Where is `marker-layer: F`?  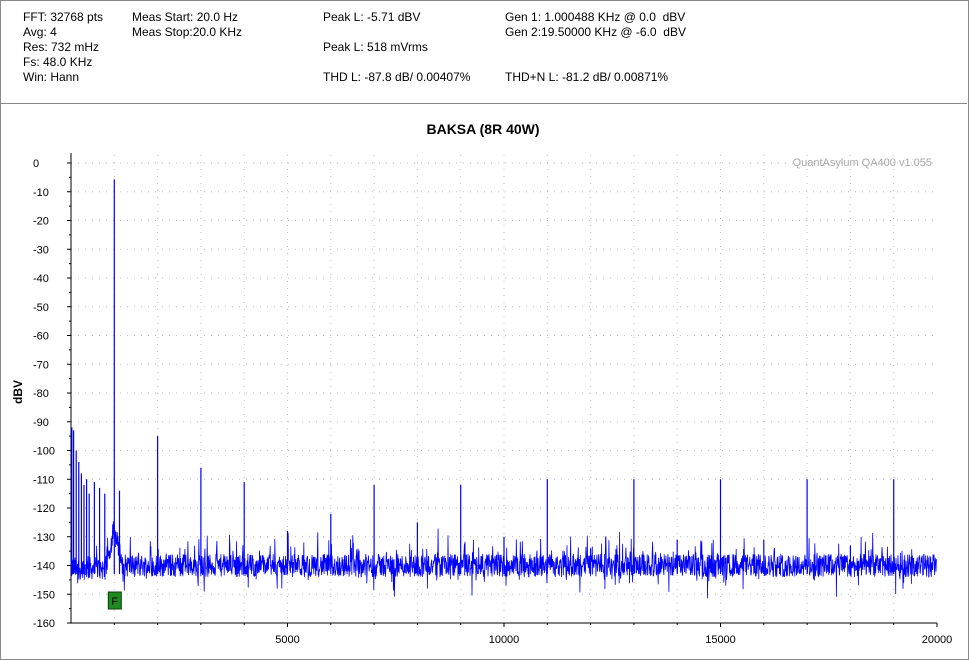 marker-layer: F is located at coordinates (114, 600).